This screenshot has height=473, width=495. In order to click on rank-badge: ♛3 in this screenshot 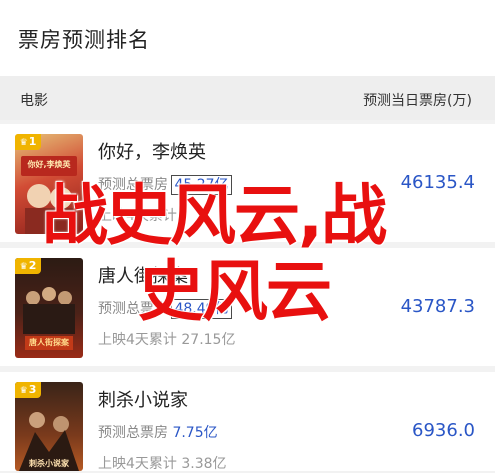, I will do `click(28, 390)`.